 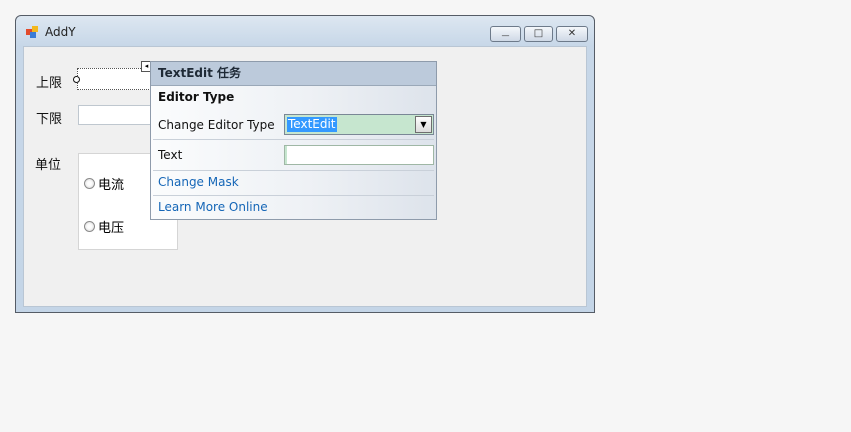 I want to click on minimize-button: —, so click(x=505, y=34).